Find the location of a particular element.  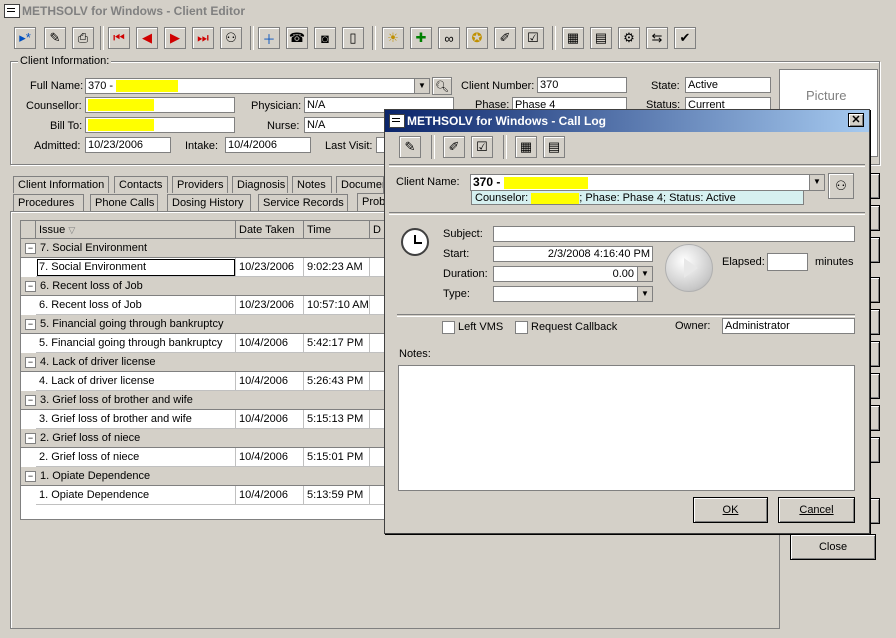

chevron-down-icon: ▼ is located at coordinates (421, 86).